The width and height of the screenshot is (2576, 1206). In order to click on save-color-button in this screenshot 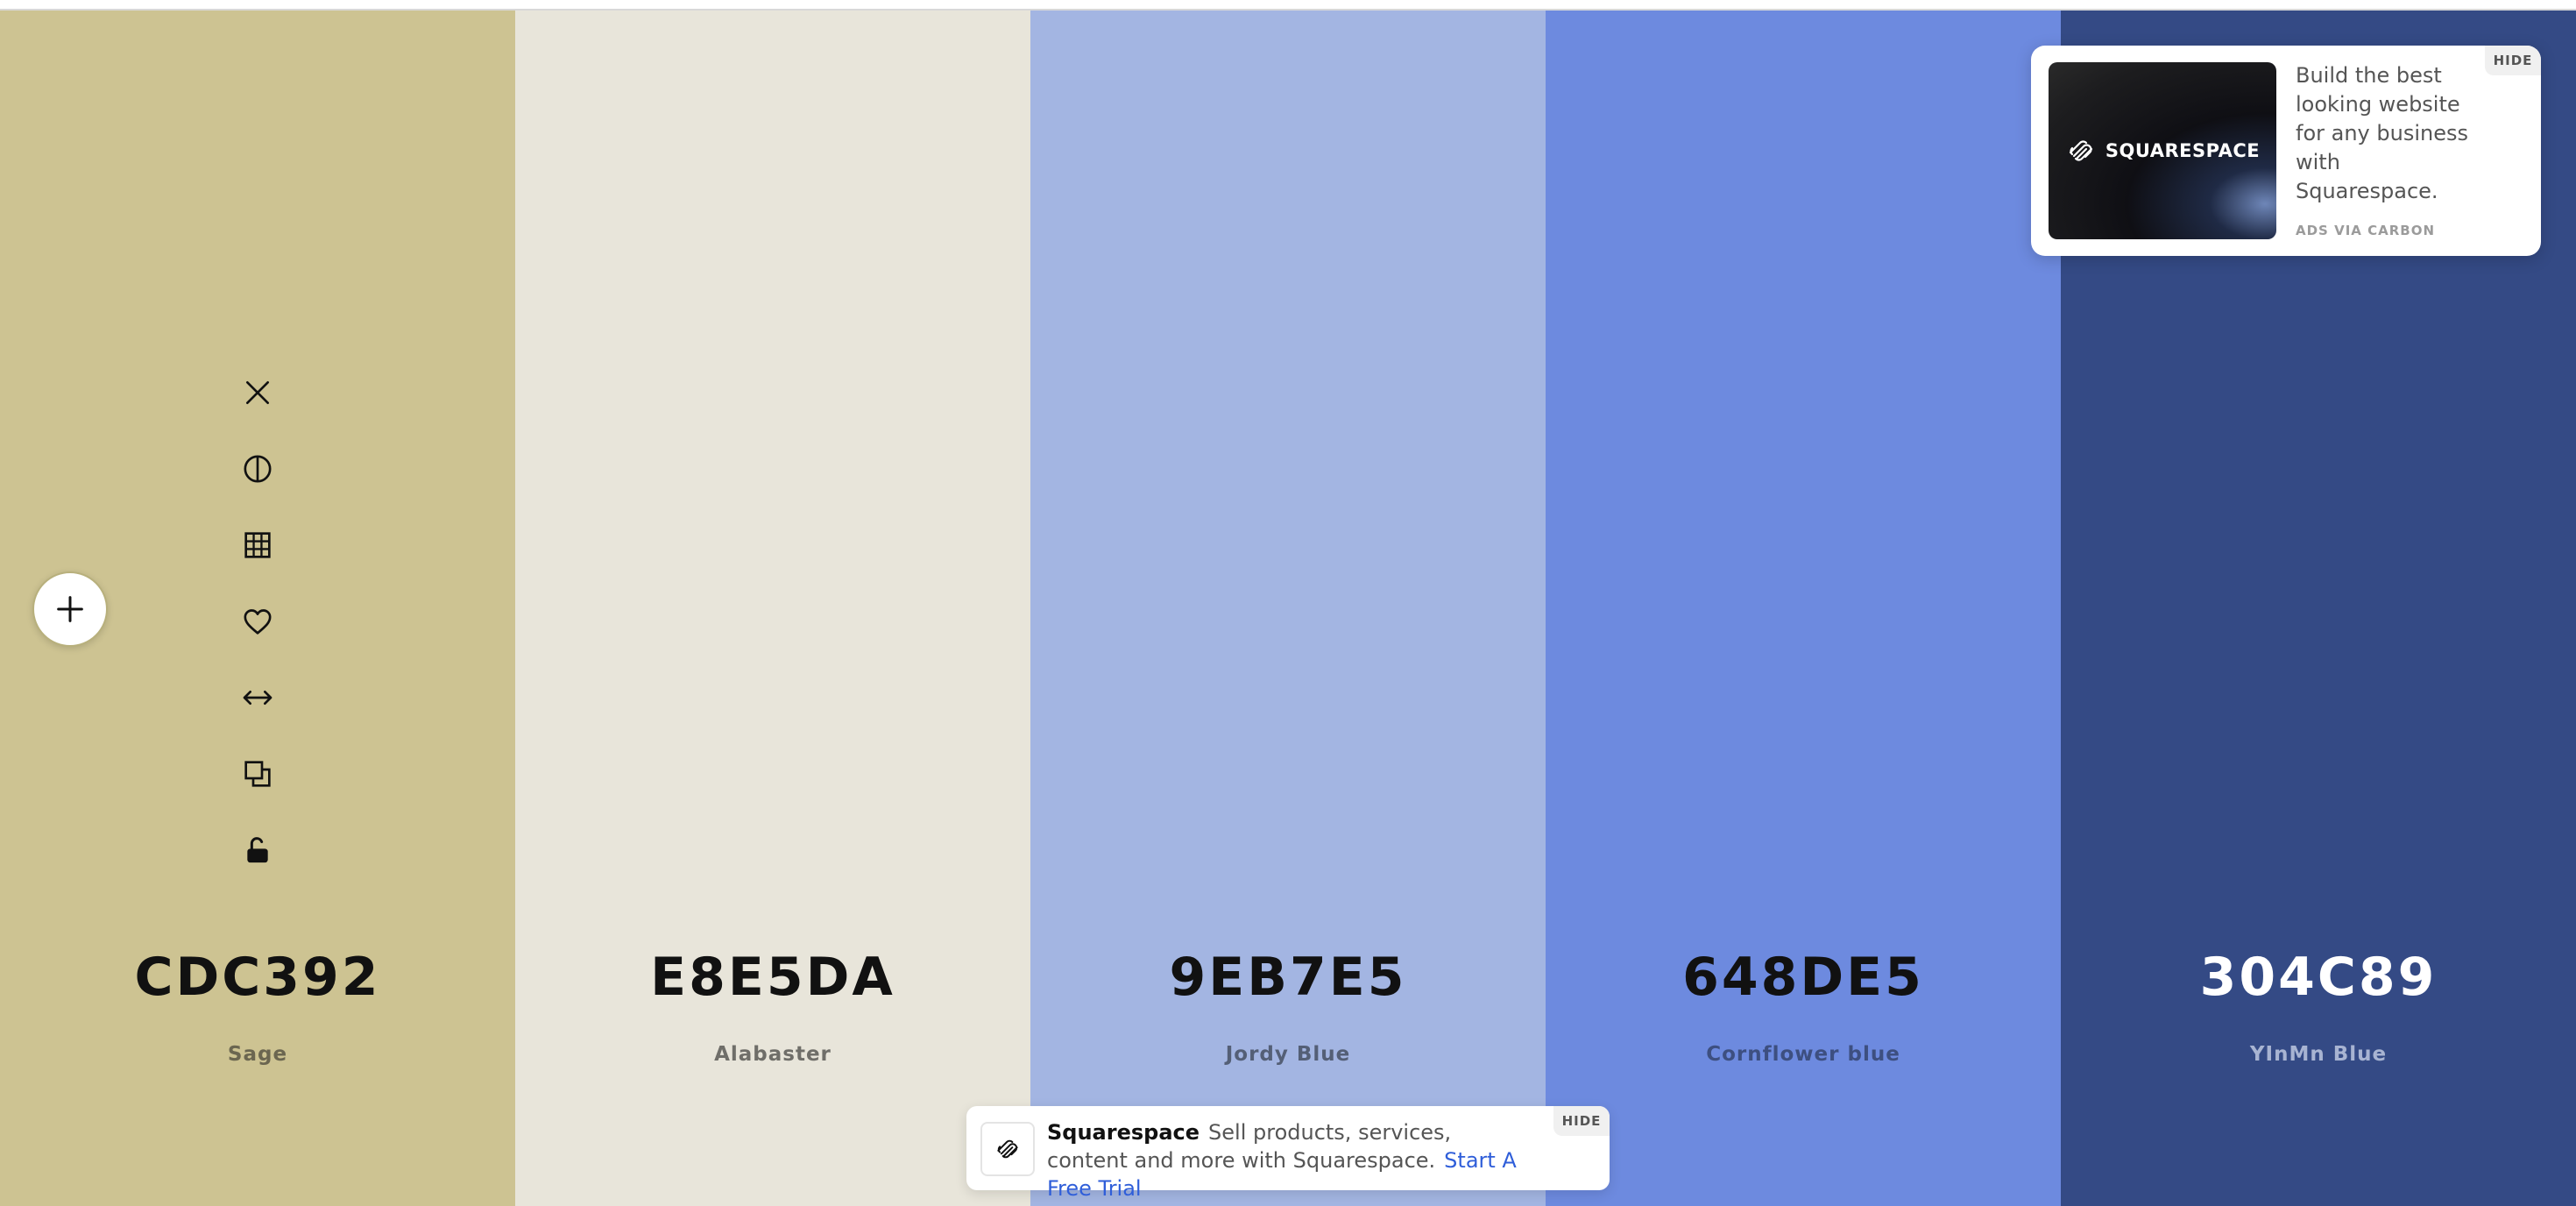, I will do `click(257, 621)`.